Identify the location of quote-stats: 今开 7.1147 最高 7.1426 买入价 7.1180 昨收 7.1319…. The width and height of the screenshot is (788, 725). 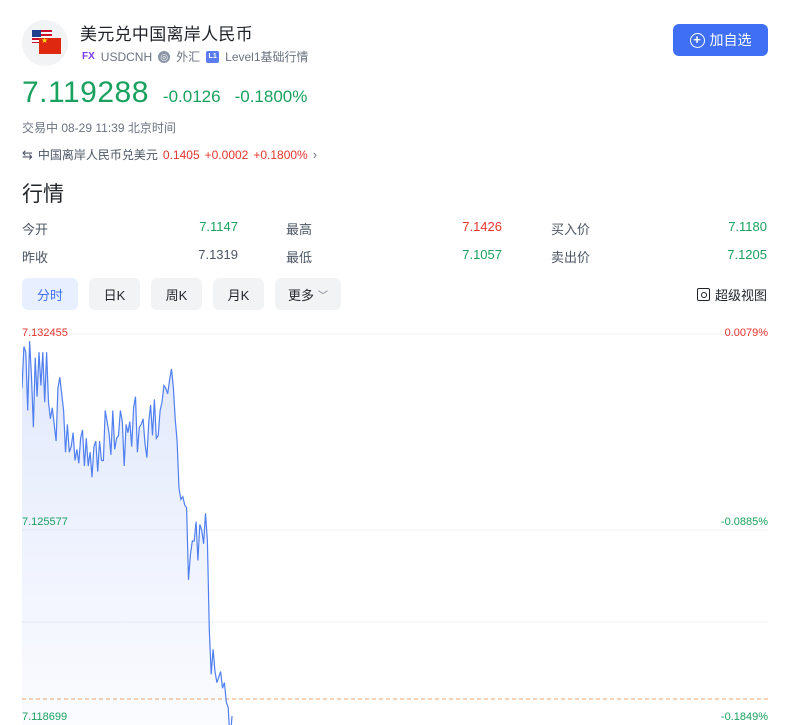
(395, 243).